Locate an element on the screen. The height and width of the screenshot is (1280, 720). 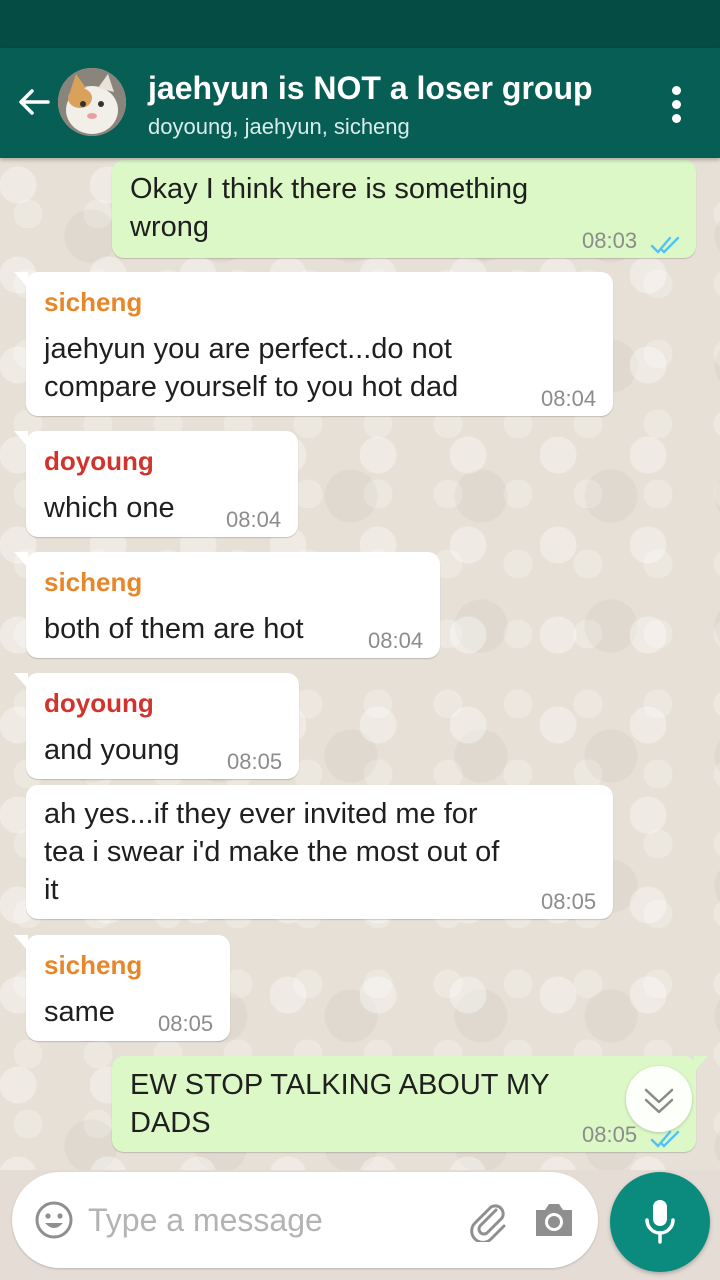
back-arrow-icon is located at coordinates (34, 102).